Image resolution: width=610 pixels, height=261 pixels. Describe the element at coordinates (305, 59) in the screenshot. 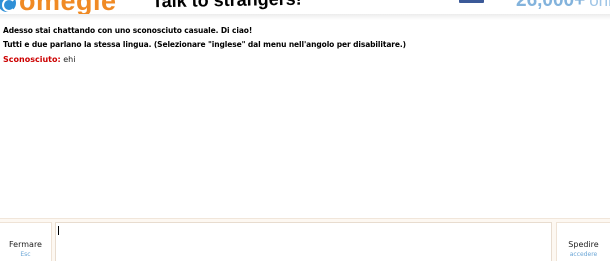

I see `chat-message: Sconosciuto: ehi` at that location.